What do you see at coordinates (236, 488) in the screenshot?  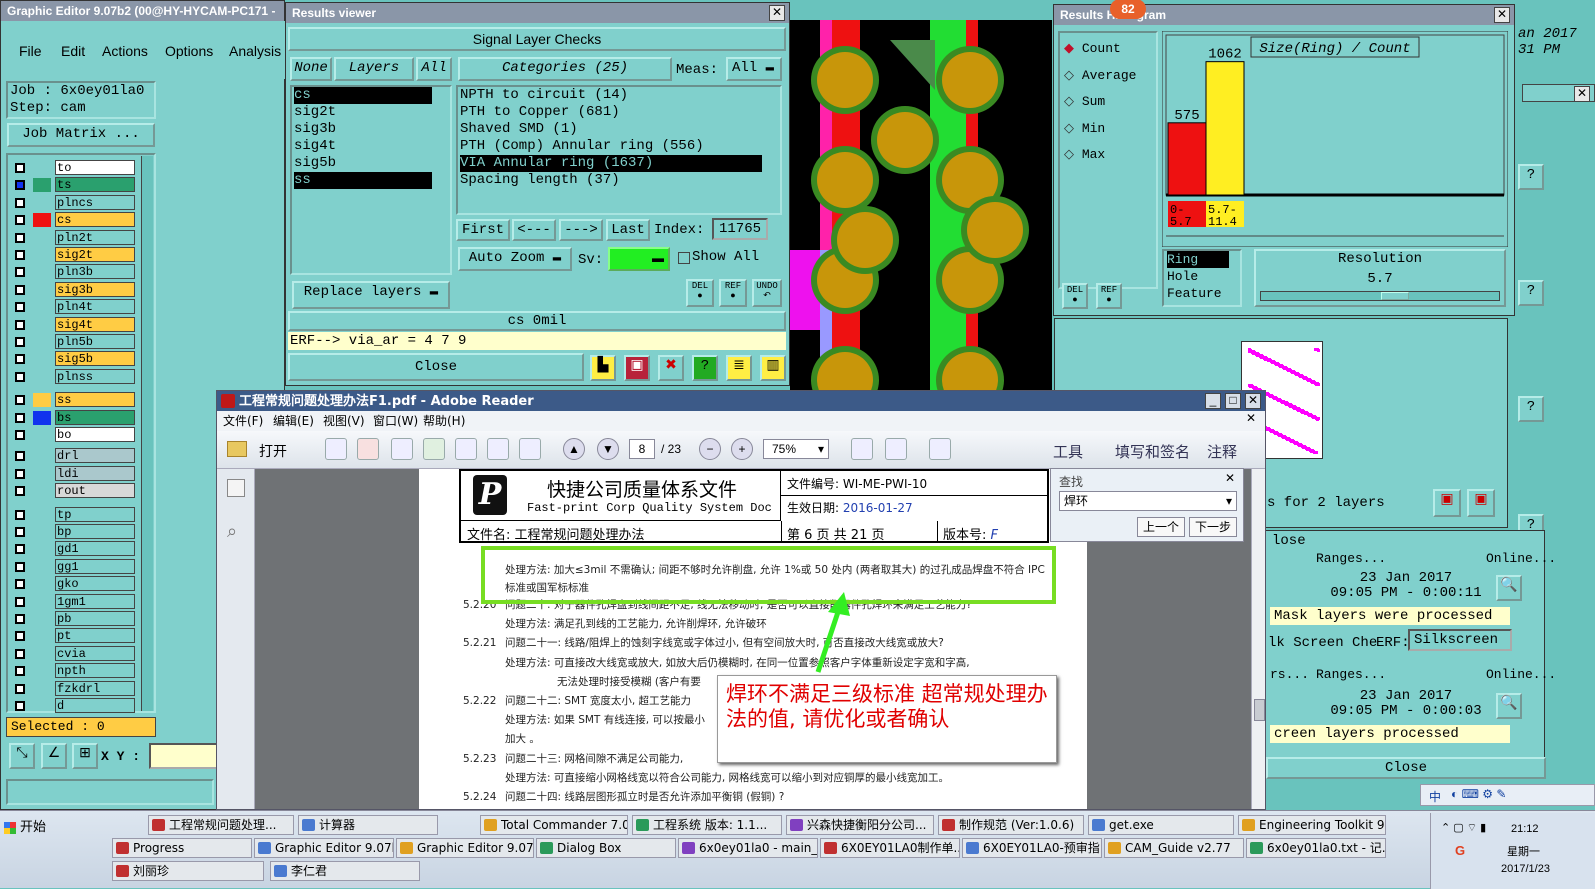 I see `page-thumbnails-icon` at bounding box center [236, 488].